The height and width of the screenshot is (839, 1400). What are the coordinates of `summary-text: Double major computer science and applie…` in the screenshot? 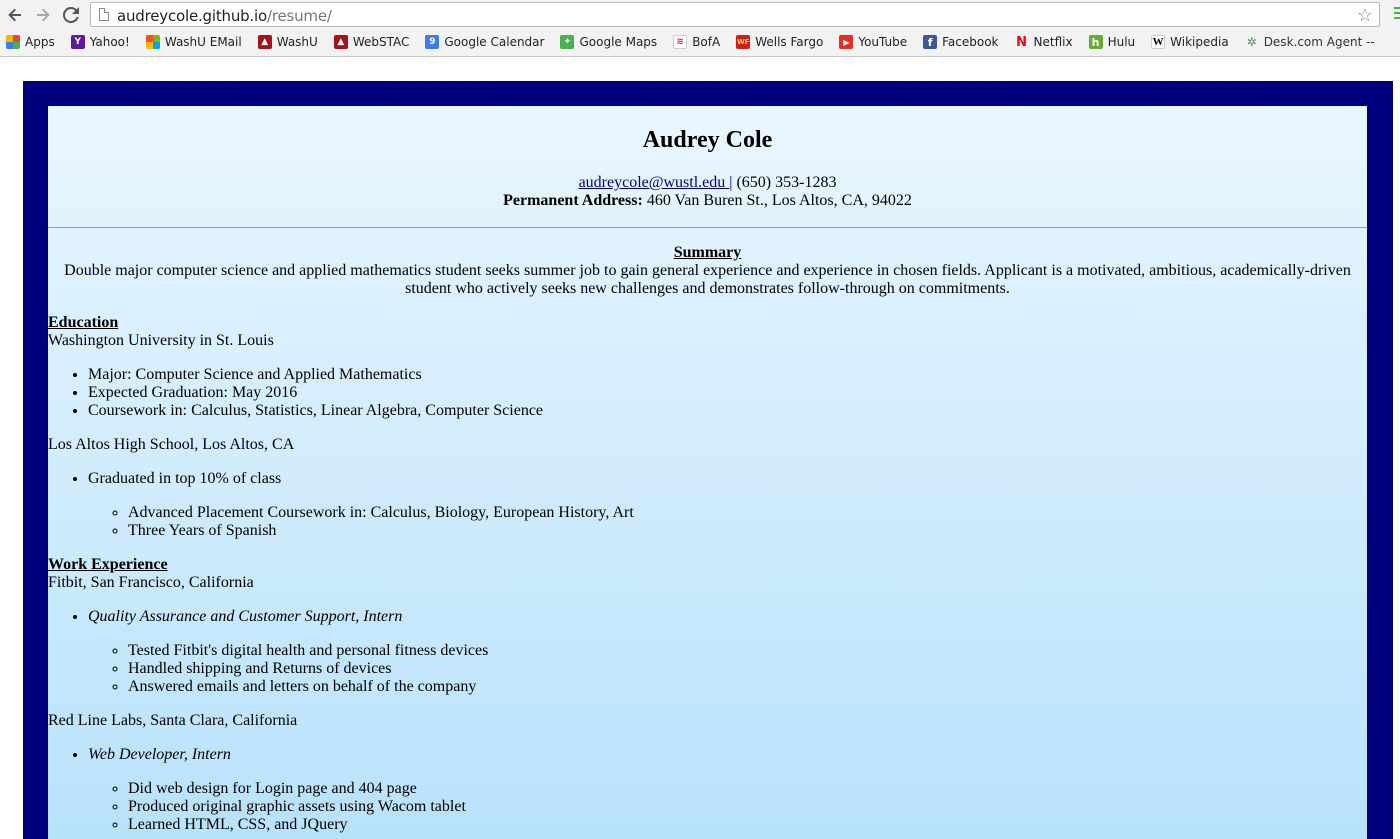 It's located at (707, 279).